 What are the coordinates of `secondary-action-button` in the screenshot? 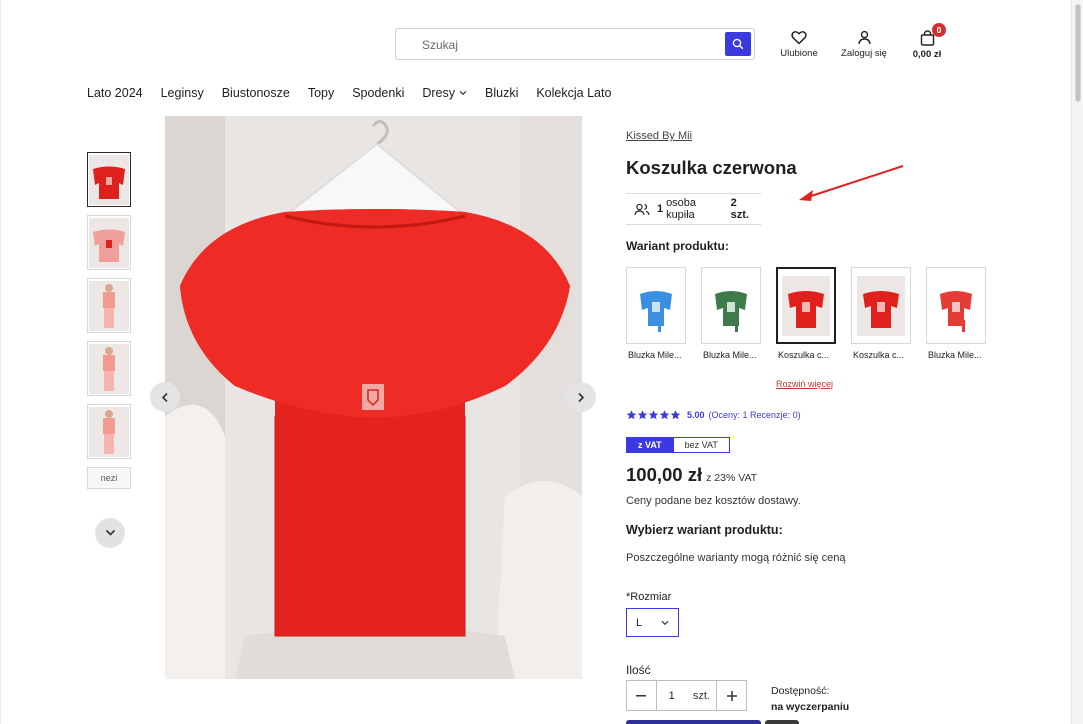 It's located at (782, 722).